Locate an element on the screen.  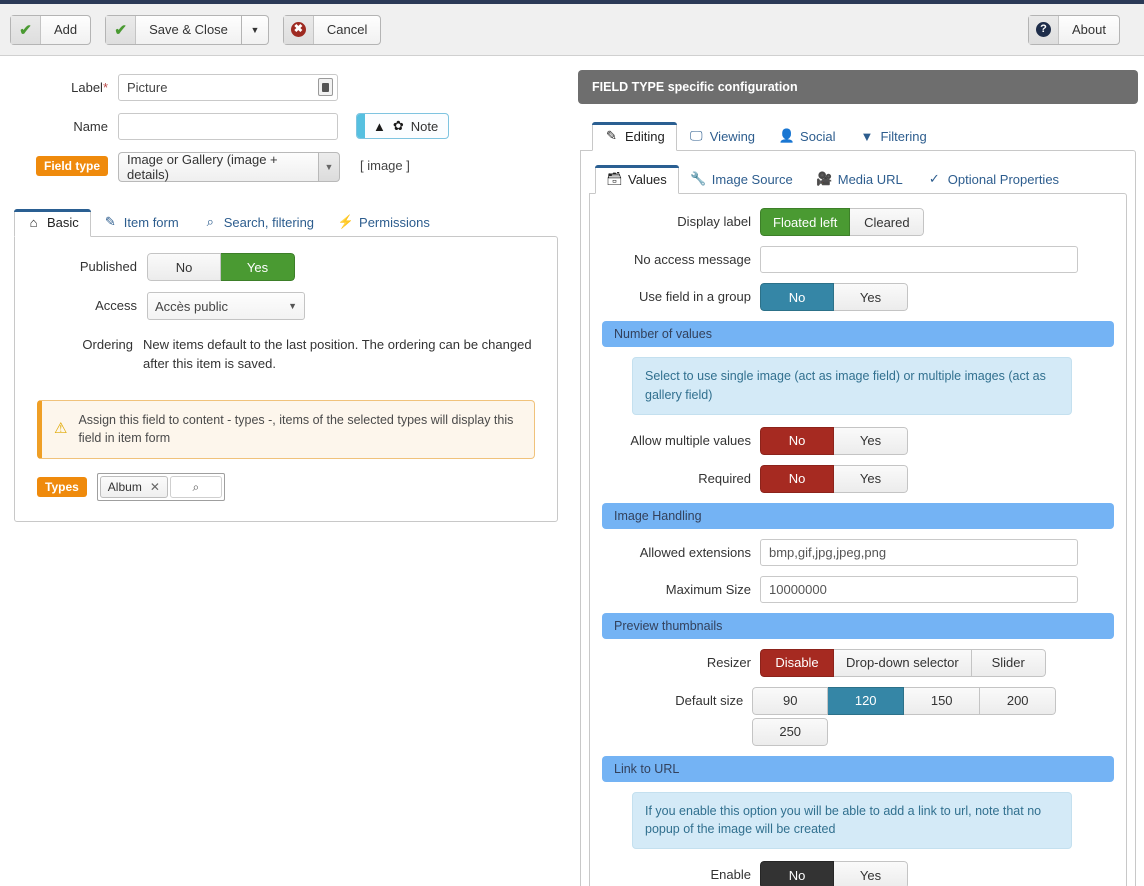
name-input is located at coordinates (228, 126).